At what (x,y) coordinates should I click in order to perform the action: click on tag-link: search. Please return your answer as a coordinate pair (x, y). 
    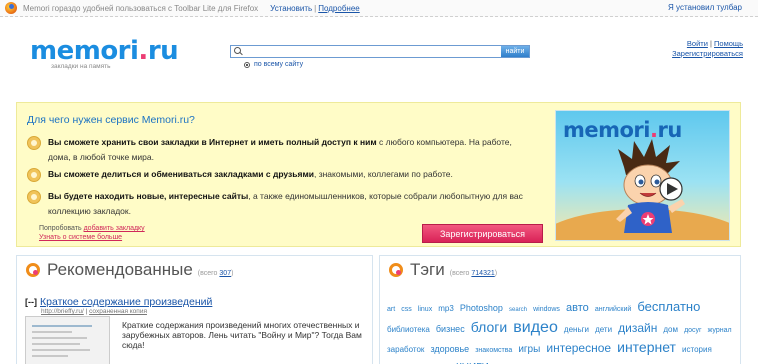
    Looking at the image, I should click on (518, 310).